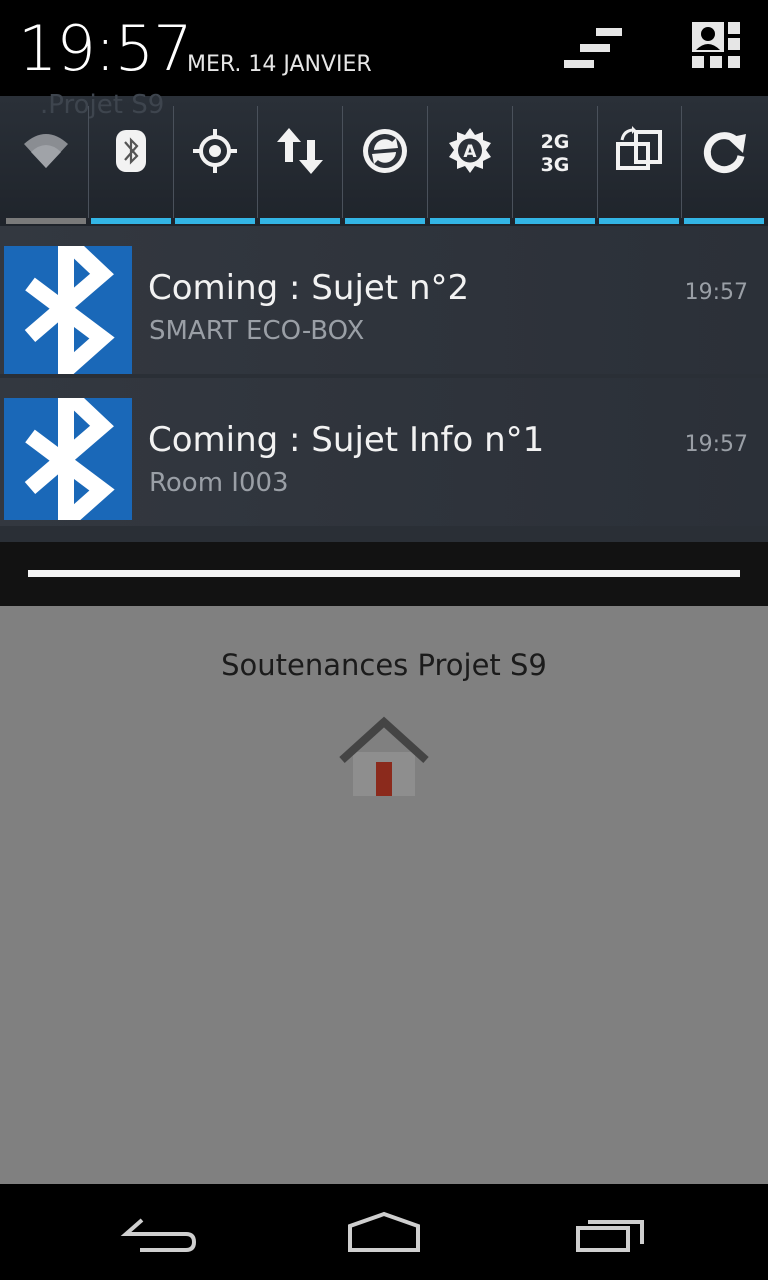 The width and height of the screenshot is (768, 1280). What do you see at coordinates (158, 1235) in the screenshot?
I see `back-icon` at bounding box center [158, 1235].